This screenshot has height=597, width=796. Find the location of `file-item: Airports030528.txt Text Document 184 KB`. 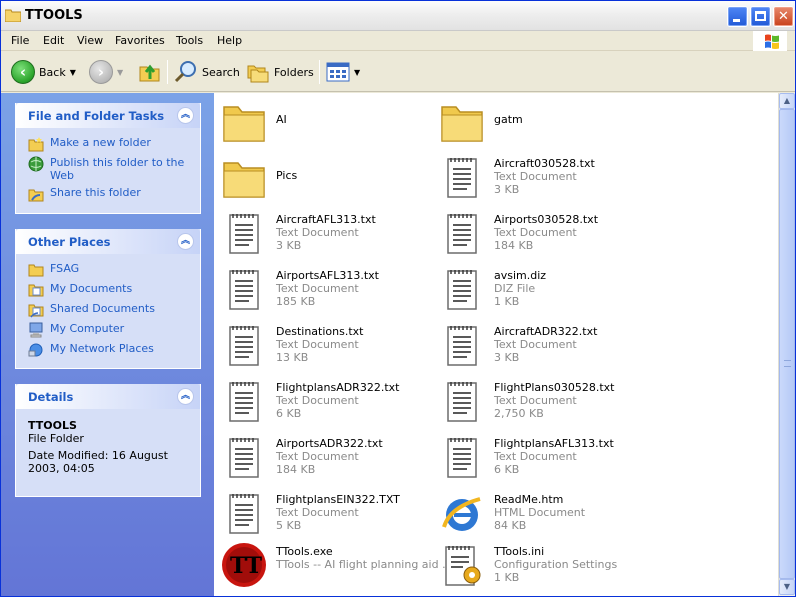

file-item: Airports030528.txt Text Document 184 KB is located at coordinates (543, 233).